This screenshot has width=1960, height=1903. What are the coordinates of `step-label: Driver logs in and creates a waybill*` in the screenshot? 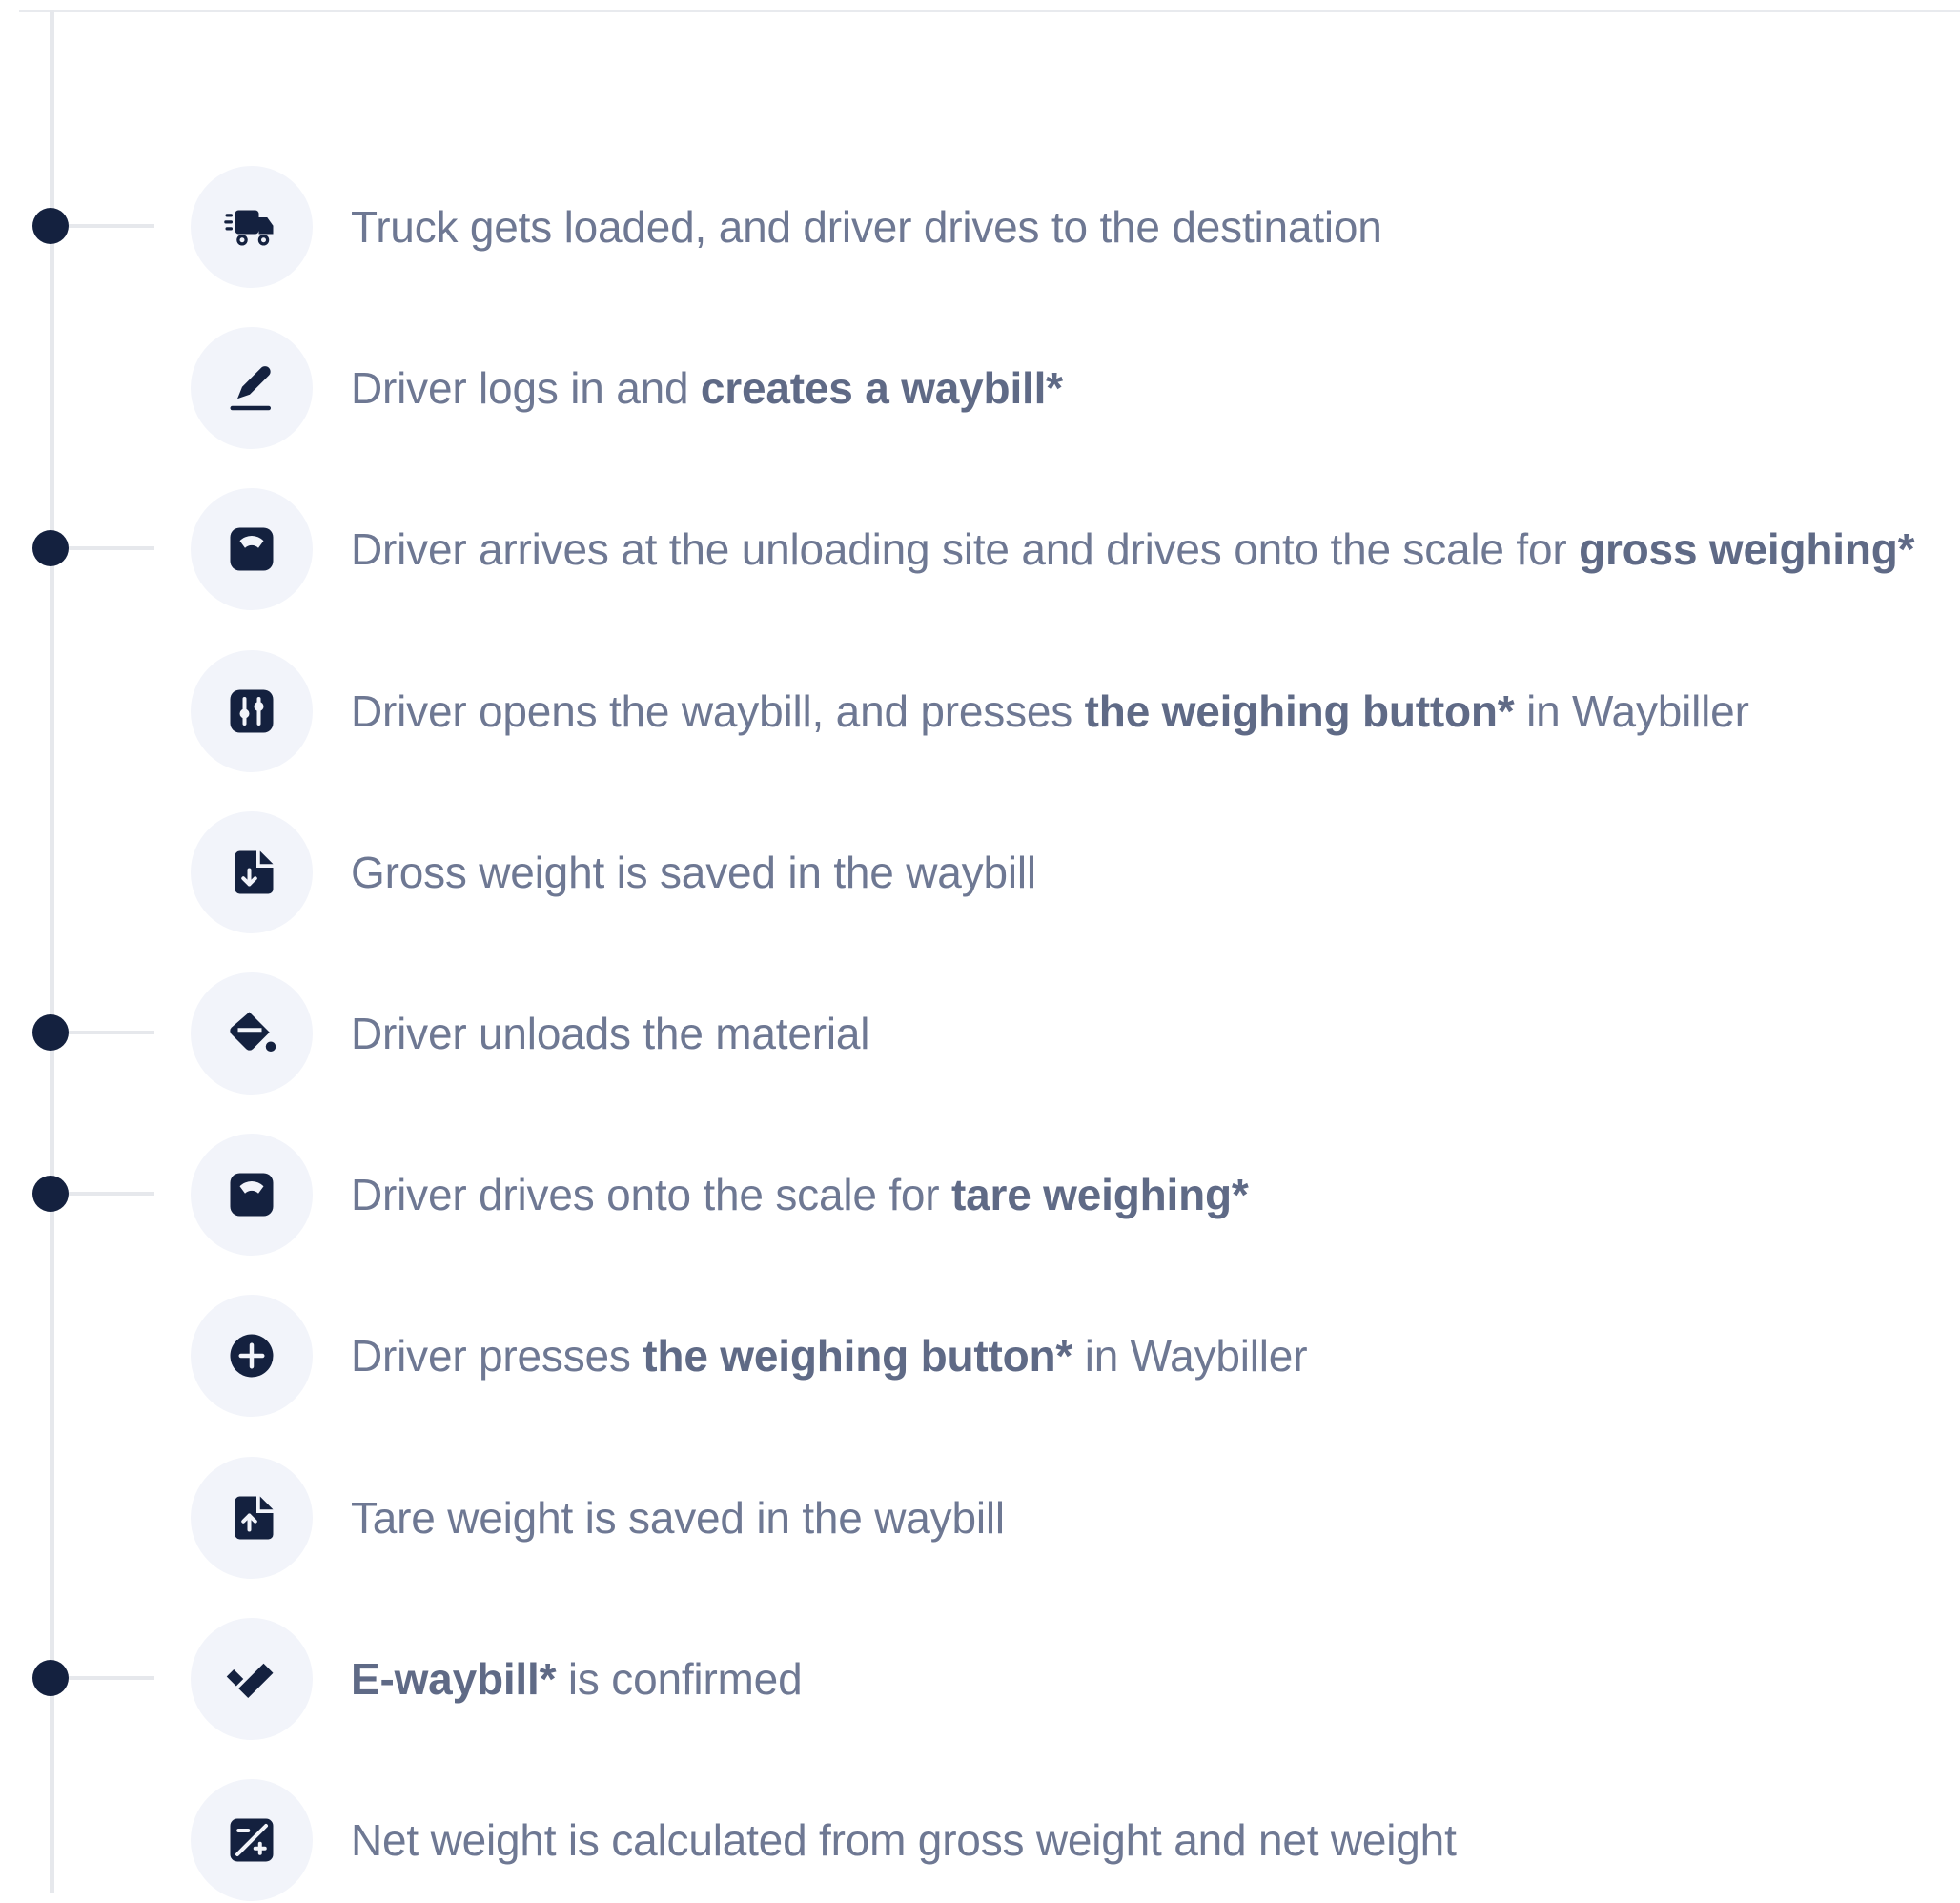 It's located at (707, 388).